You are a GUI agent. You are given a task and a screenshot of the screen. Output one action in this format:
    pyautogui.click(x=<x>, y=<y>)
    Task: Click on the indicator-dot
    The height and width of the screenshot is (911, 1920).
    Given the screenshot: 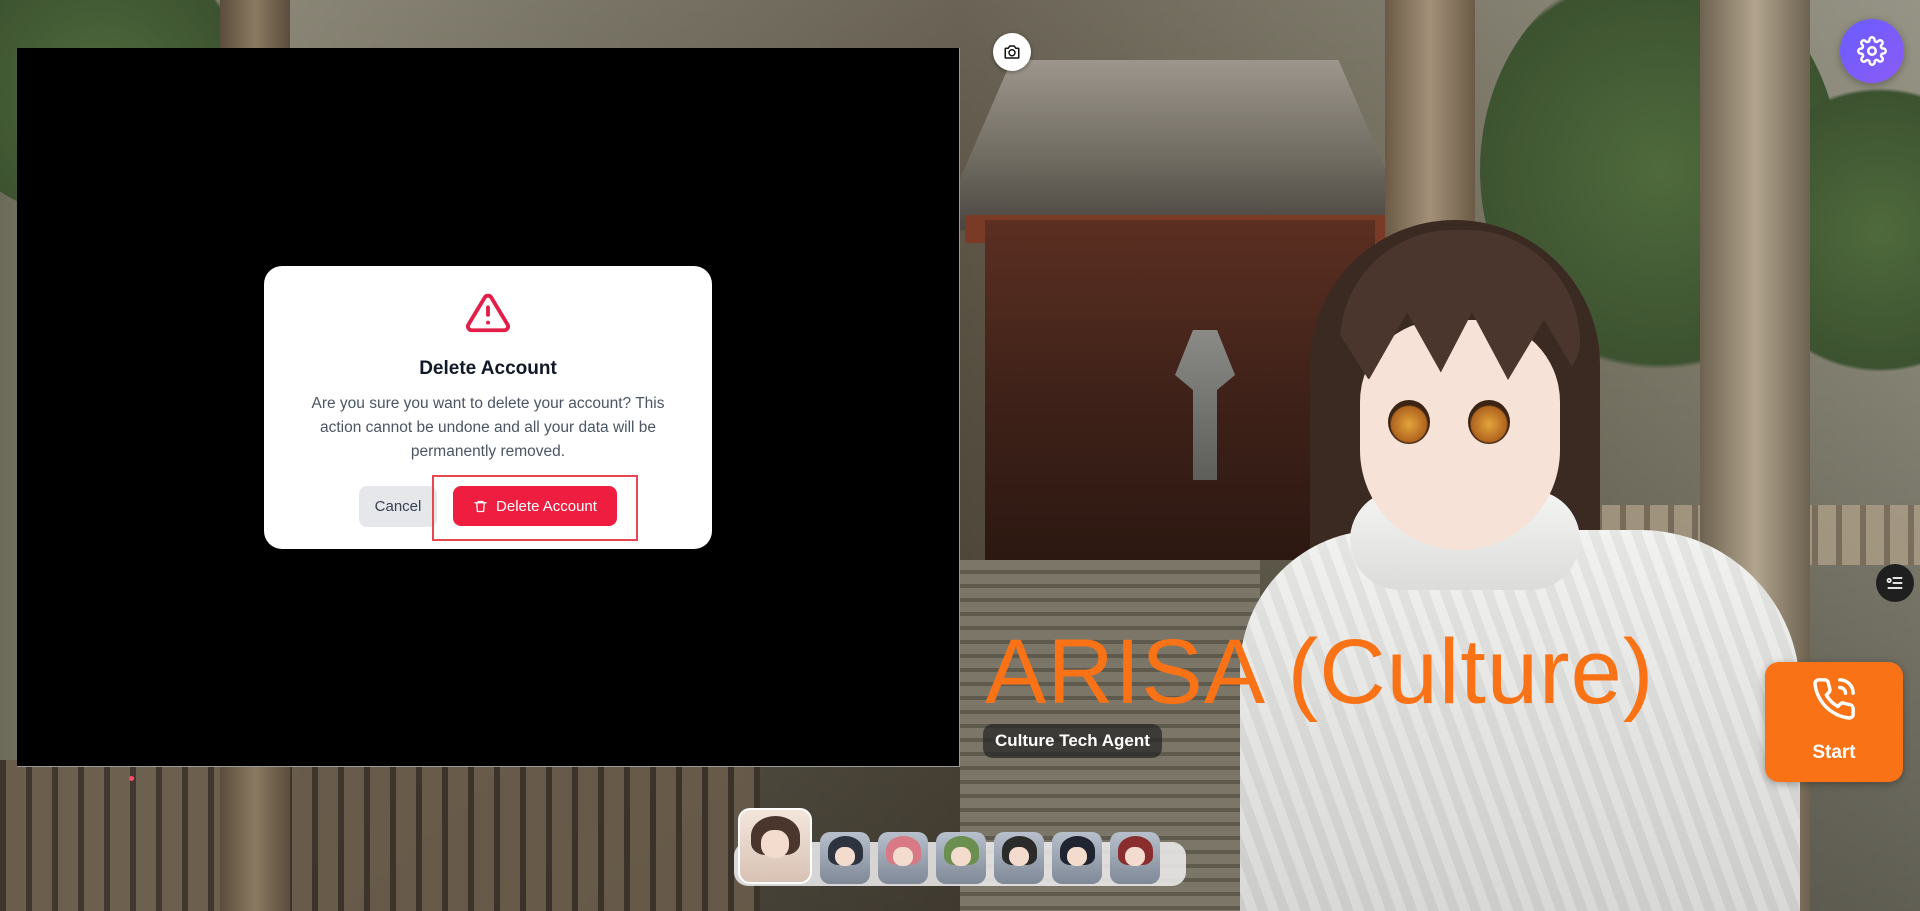 What is the action you would take?
    pyautogui.click(x=131, y=778)
    